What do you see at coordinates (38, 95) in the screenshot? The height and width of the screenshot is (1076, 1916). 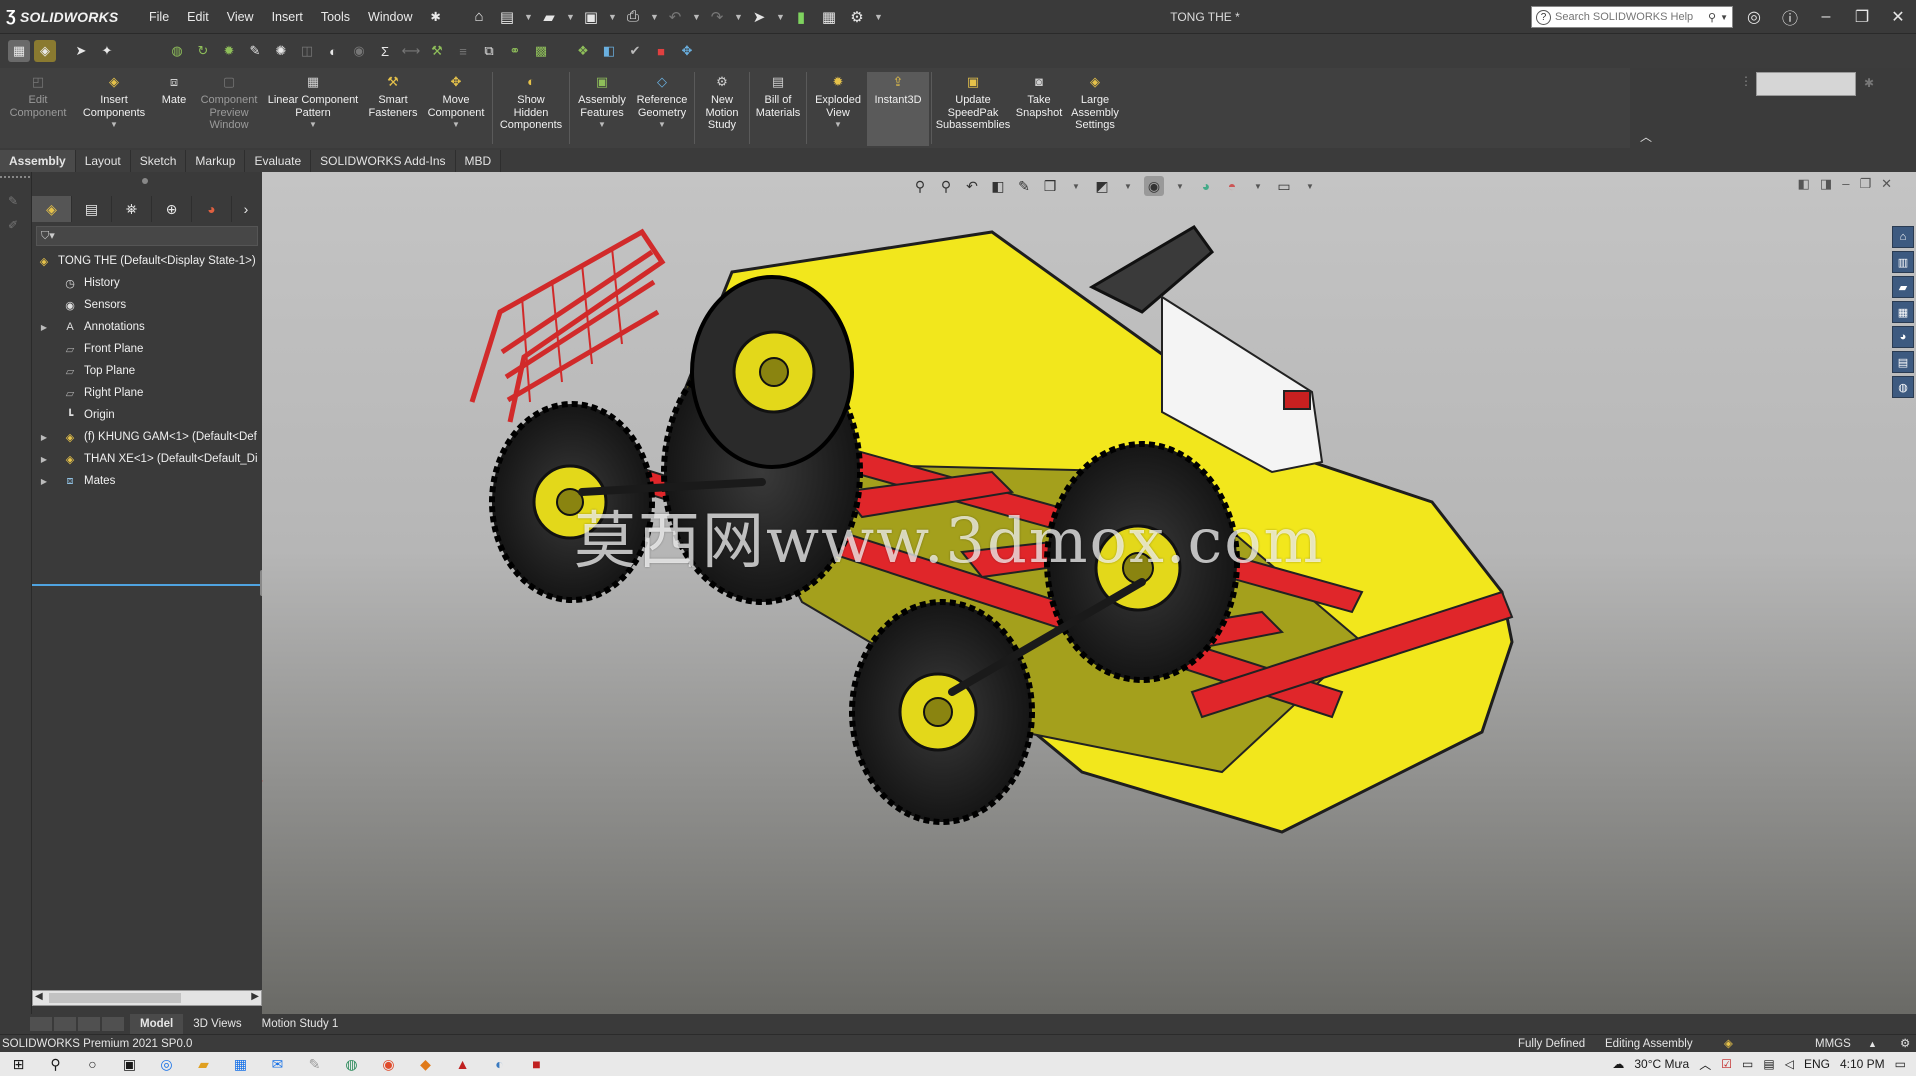 I see `edit-component-button: ◰ Edit Component` at bounding box center [38, 95].